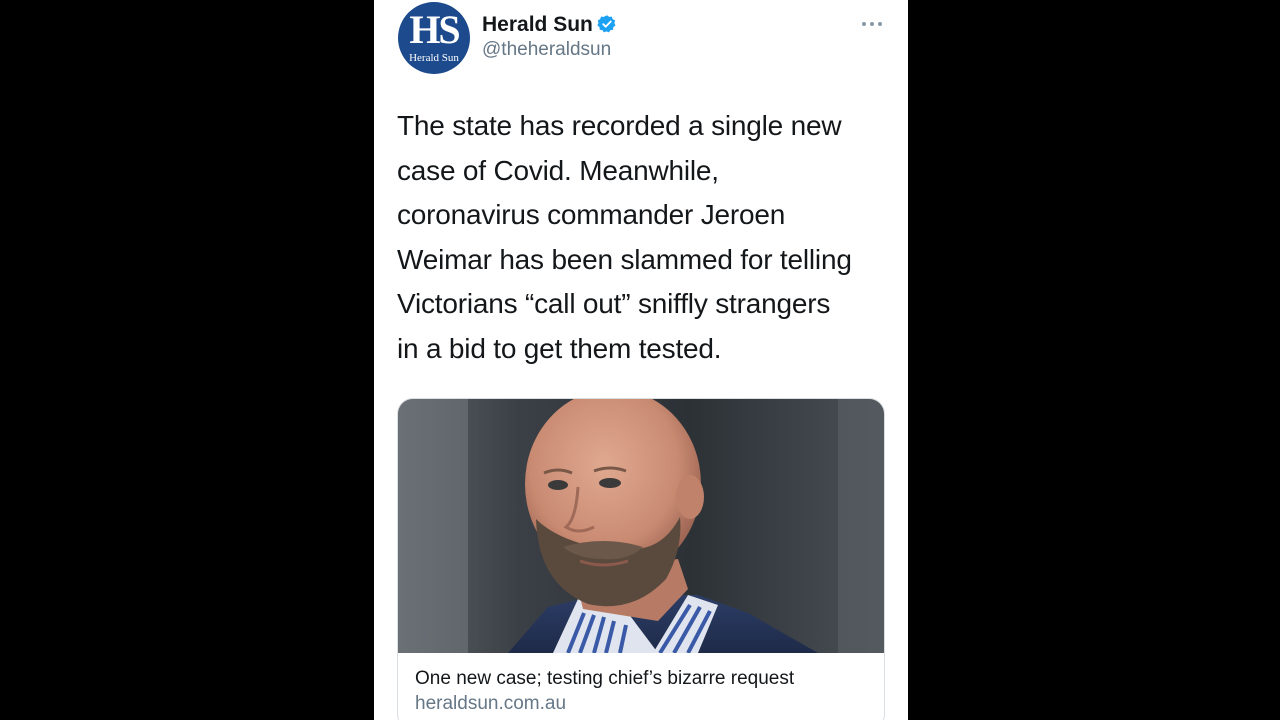  Describe the element at coordinates (619, 125) in the screenshot. I see `tweet-text-line: The state has recorded a single new` at that location.